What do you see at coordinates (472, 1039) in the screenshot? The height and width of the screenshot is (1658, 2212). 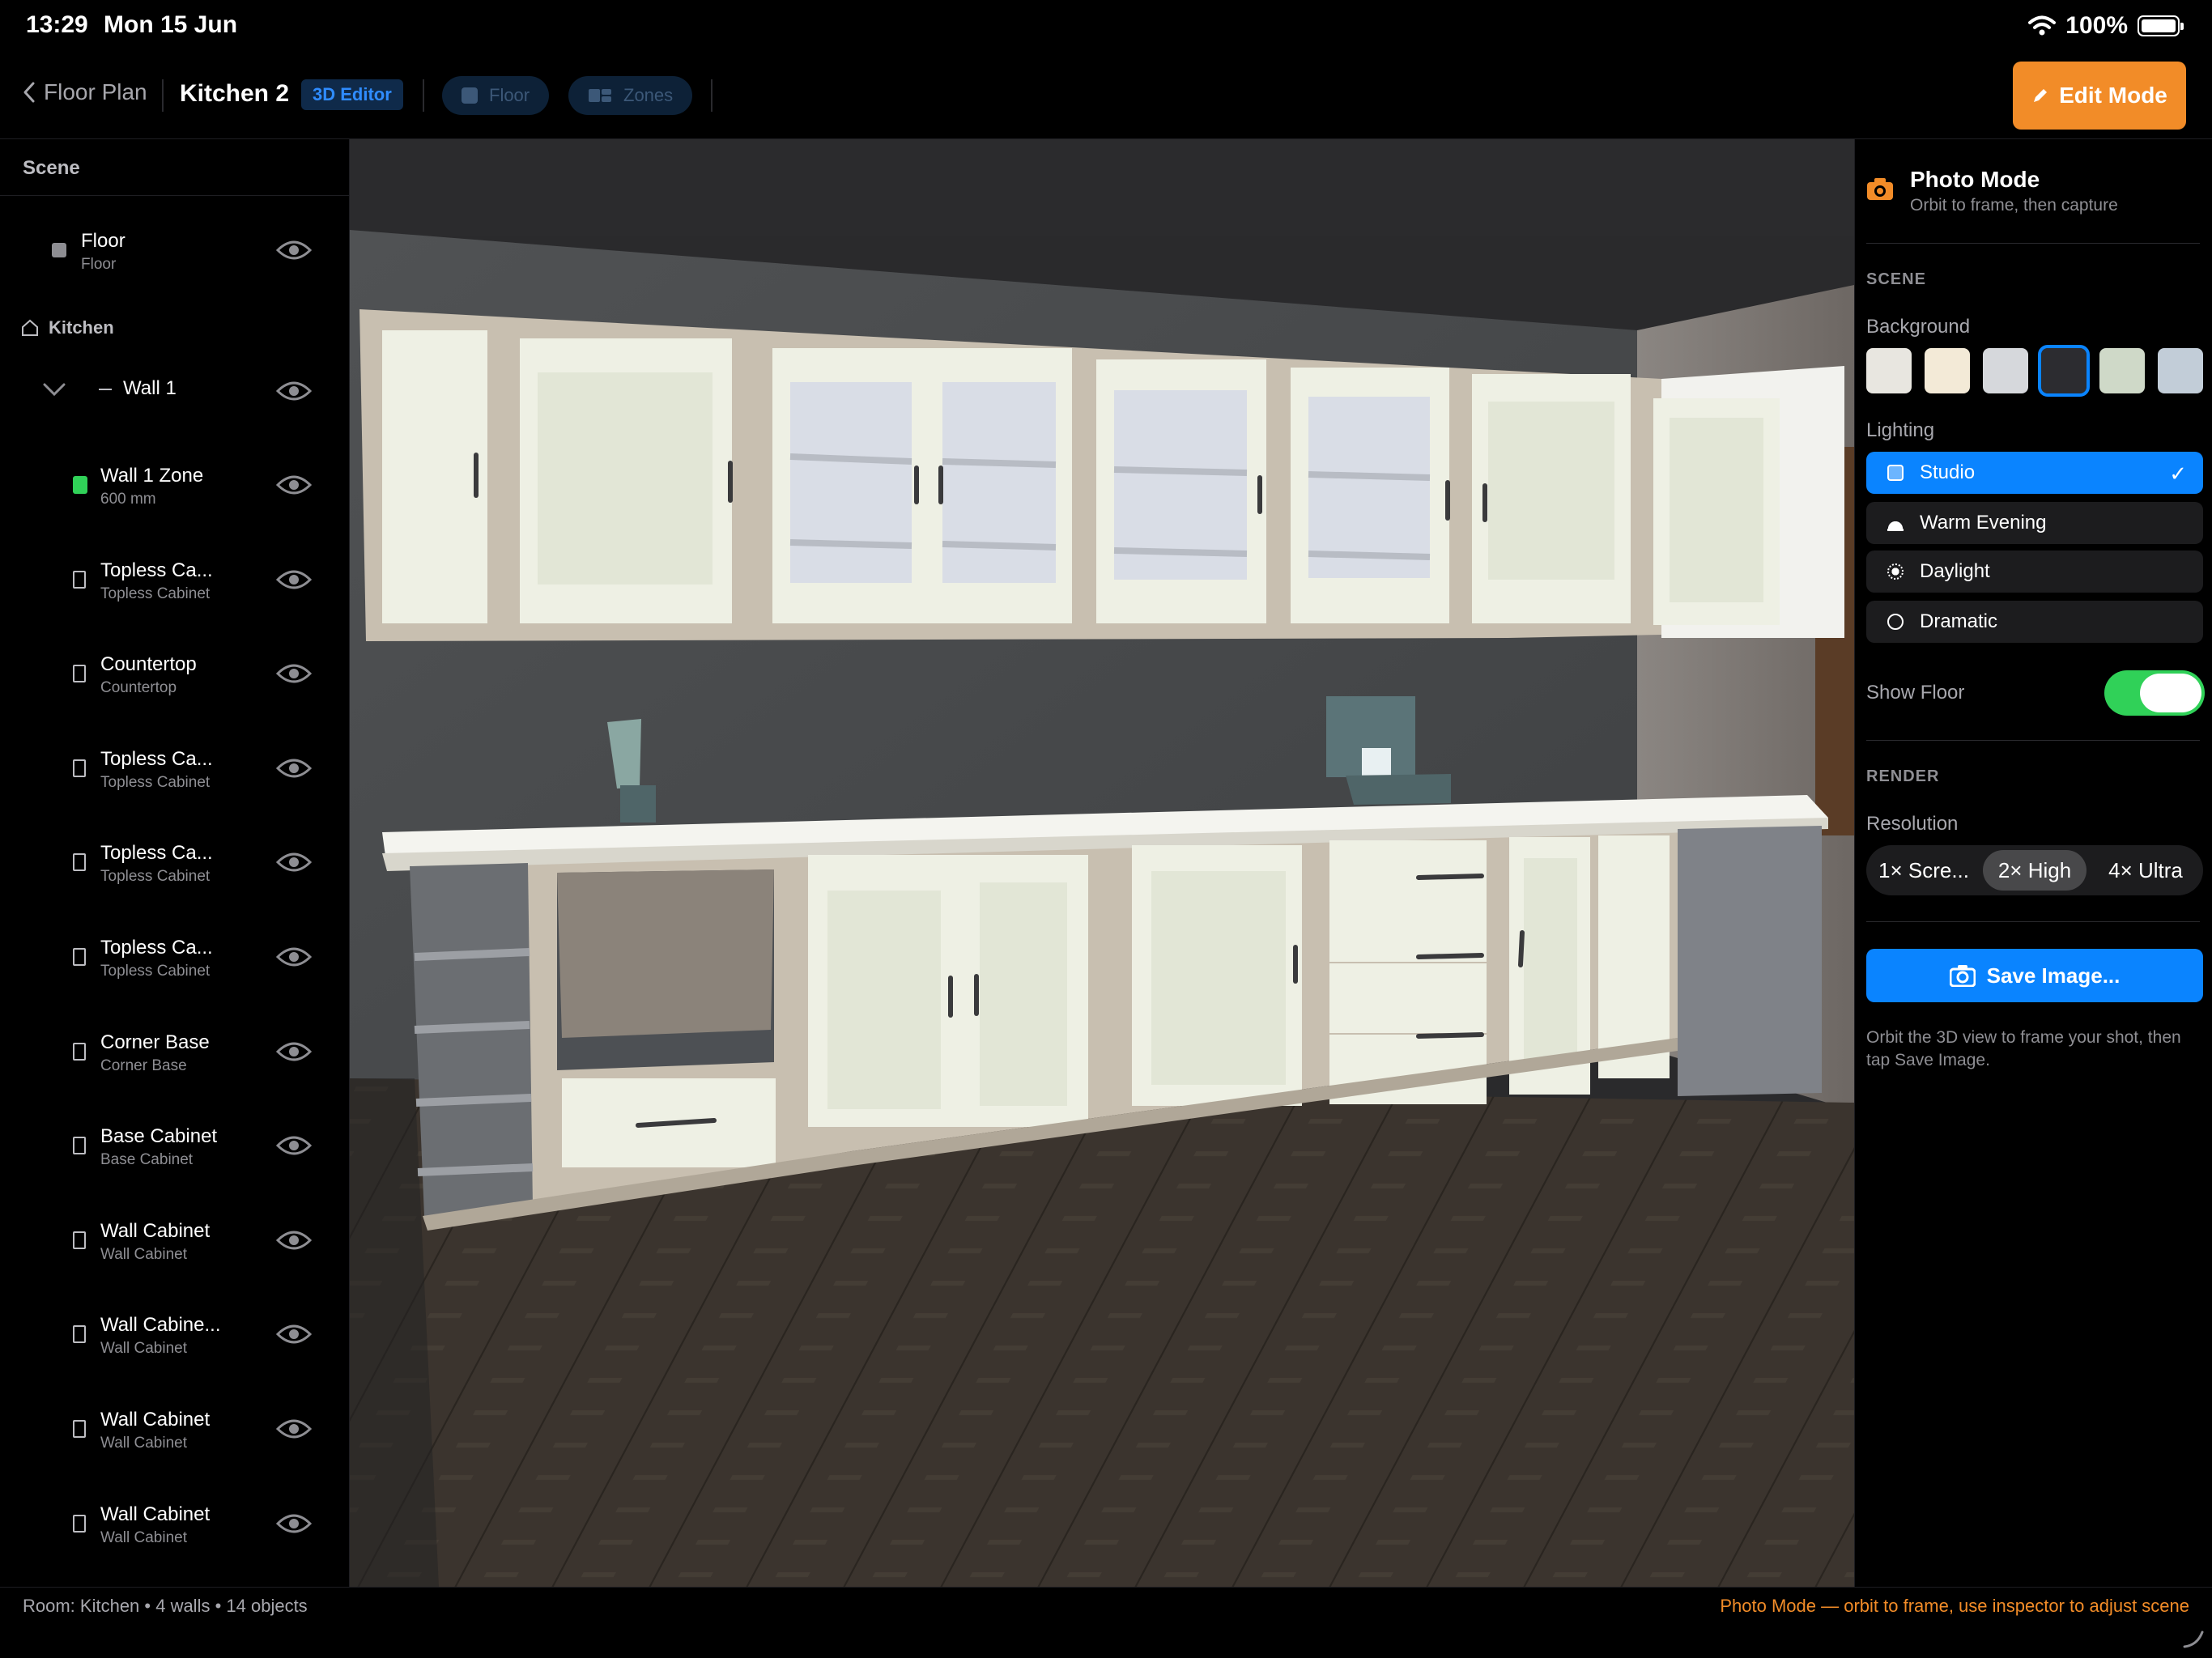 I see `open-shelves` at bounding box center [472, 1039].